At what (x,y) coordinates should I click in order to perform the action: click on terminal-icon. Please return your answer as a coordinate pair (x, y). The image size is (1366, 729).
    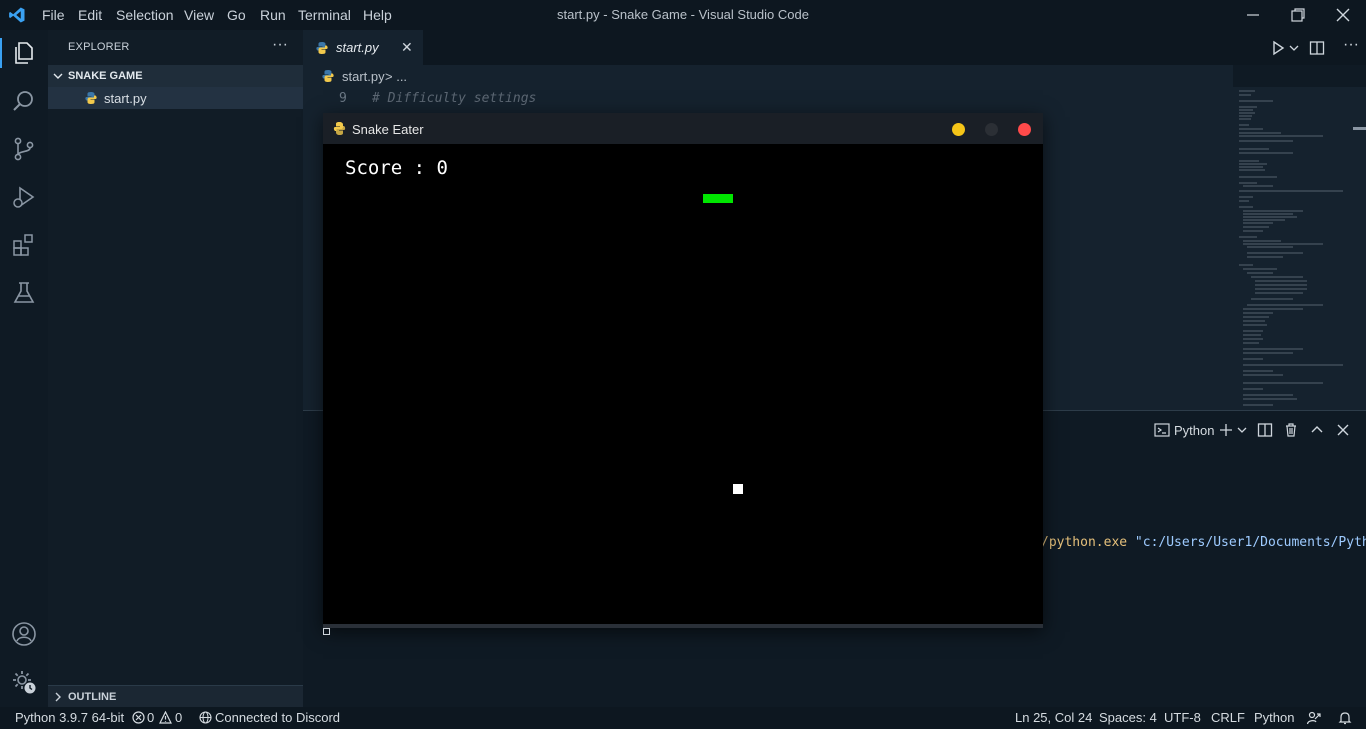
    Looking at the image, I should click on (1162, 430).